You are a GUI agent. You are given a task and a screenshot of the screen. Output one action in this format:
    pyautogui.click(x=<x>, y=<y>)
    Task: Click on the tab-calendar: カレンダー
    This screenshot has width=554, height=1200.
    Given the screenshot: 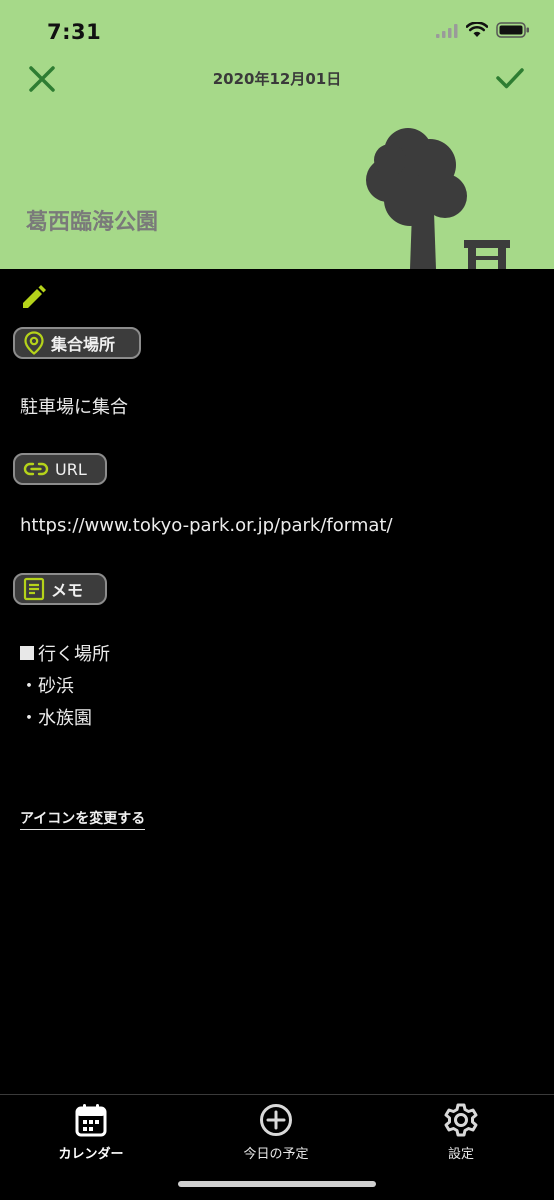 What is the action you would take?
    pyautogui.click(x=91, y=1132)
    